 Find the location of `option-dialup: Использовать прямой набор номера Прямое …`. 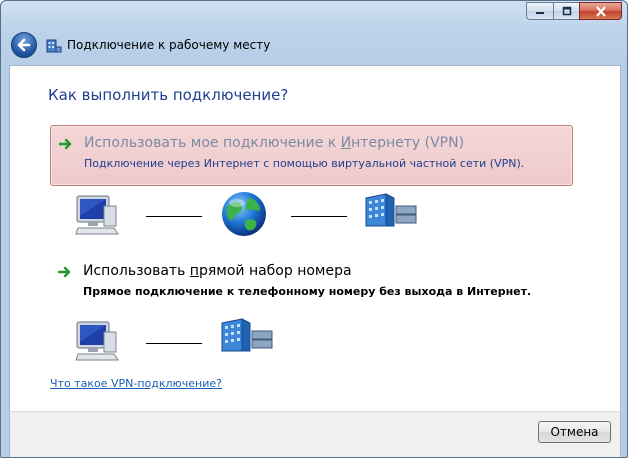

option-dialup: Использовать прямой набор номера Прямое … is located at coordinates (311, 284).